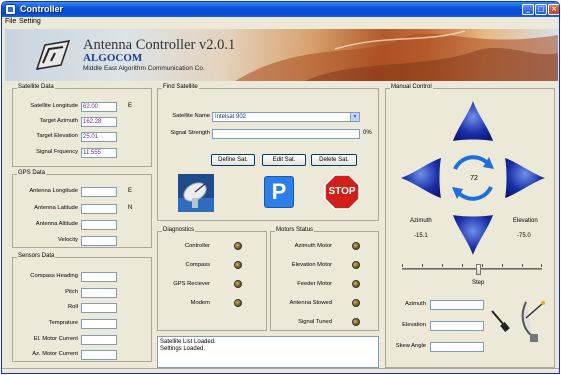  I want to click on roll-field, so click(99, 308).